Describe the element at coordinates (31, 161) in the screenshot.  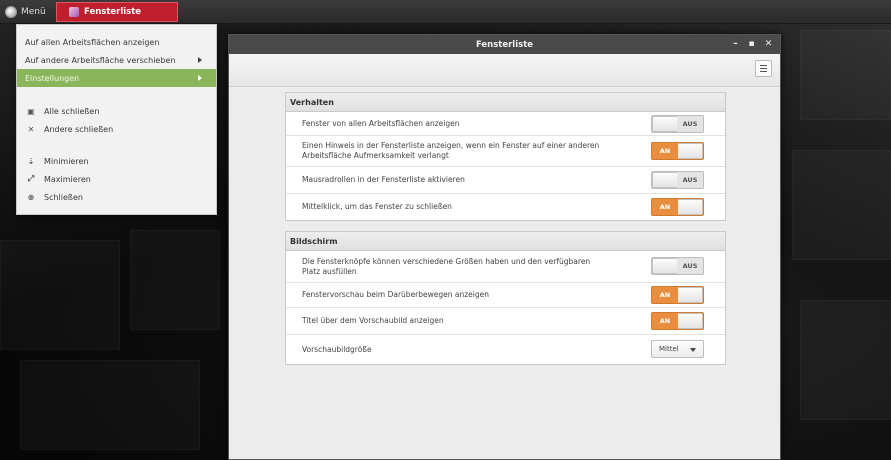
I see `minimize-icon: ⇣` at that location.